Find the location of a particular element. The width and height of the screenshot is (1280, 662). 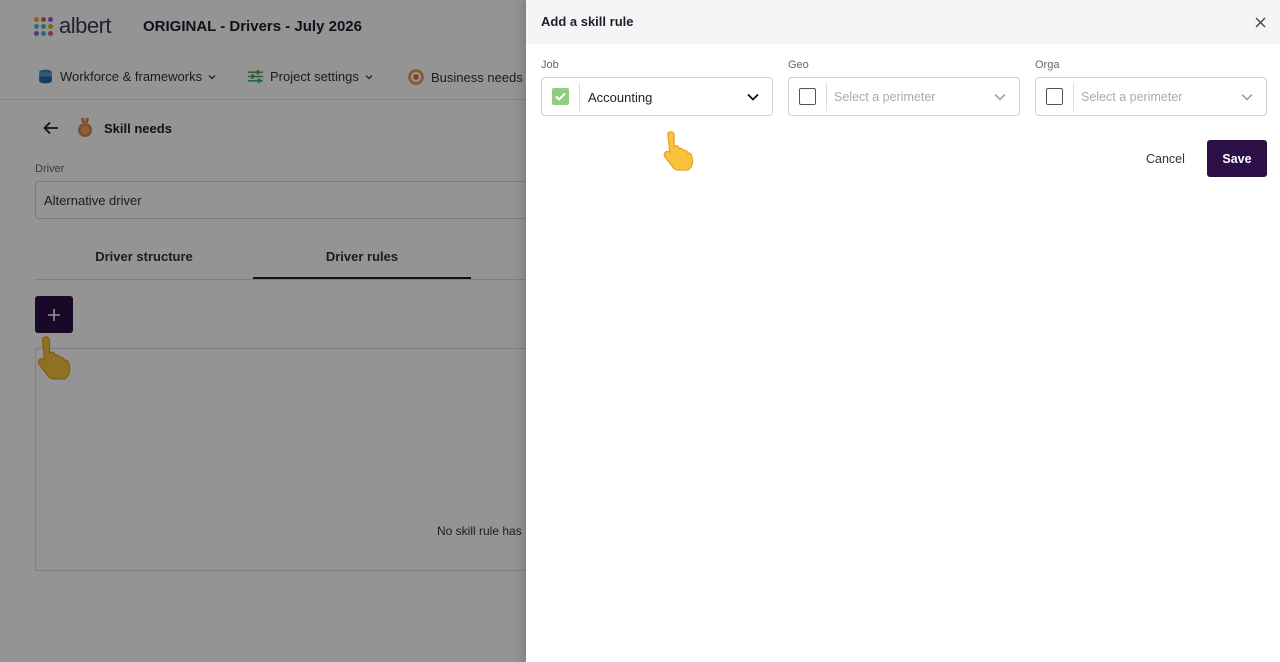

drawer-title: Add a skill rule is located at coordinates (587, 21).